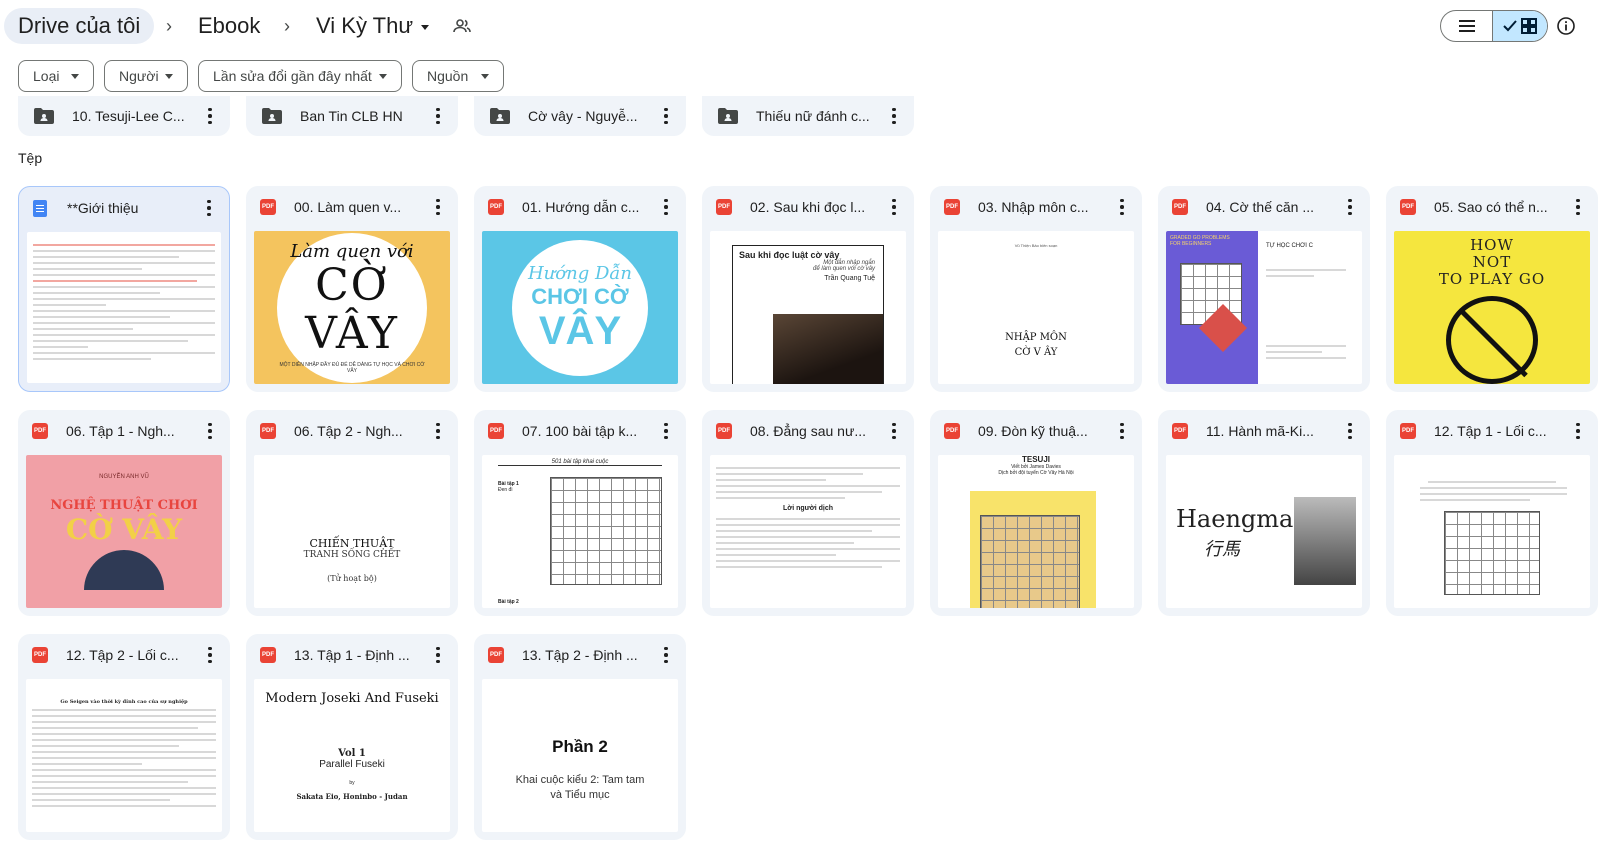 The width and height of the screenshot is (1600, 848). Describe the element at coordinates (352, 764) in the screenshot. I see `cover-text: Parallel Fuseki` at that location.